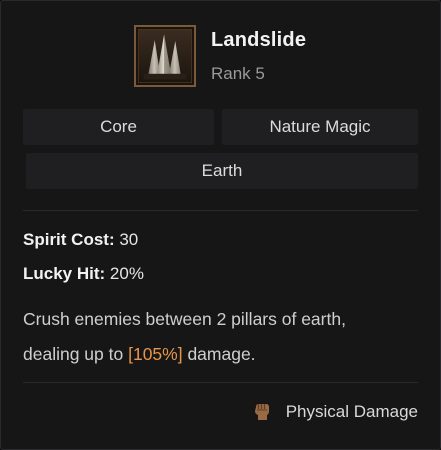 This screenshot has height=450, width=441. I want to click on spirit-cost-stat: Spirit Cost: 30, so click(80, 240).